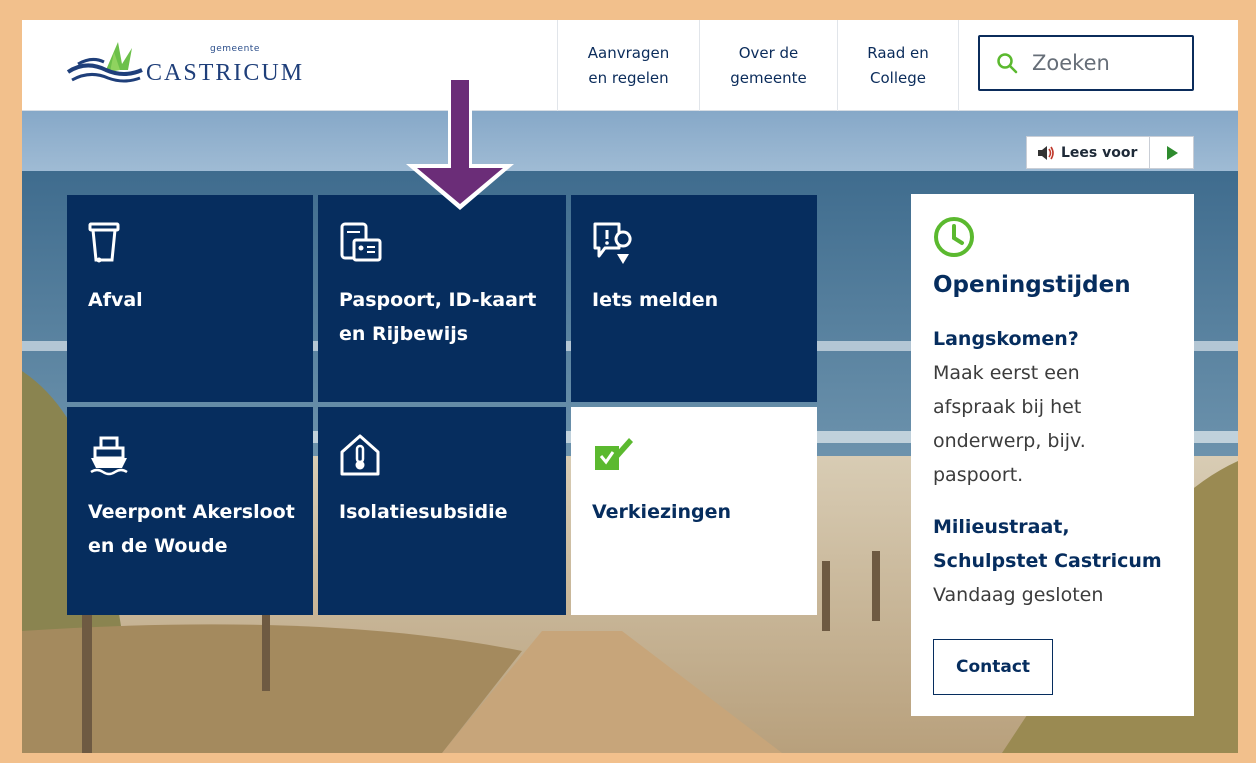 The image size is (1256, 763). I want to click on tile-label: Isolatiesubsidie, so click(423, 512).